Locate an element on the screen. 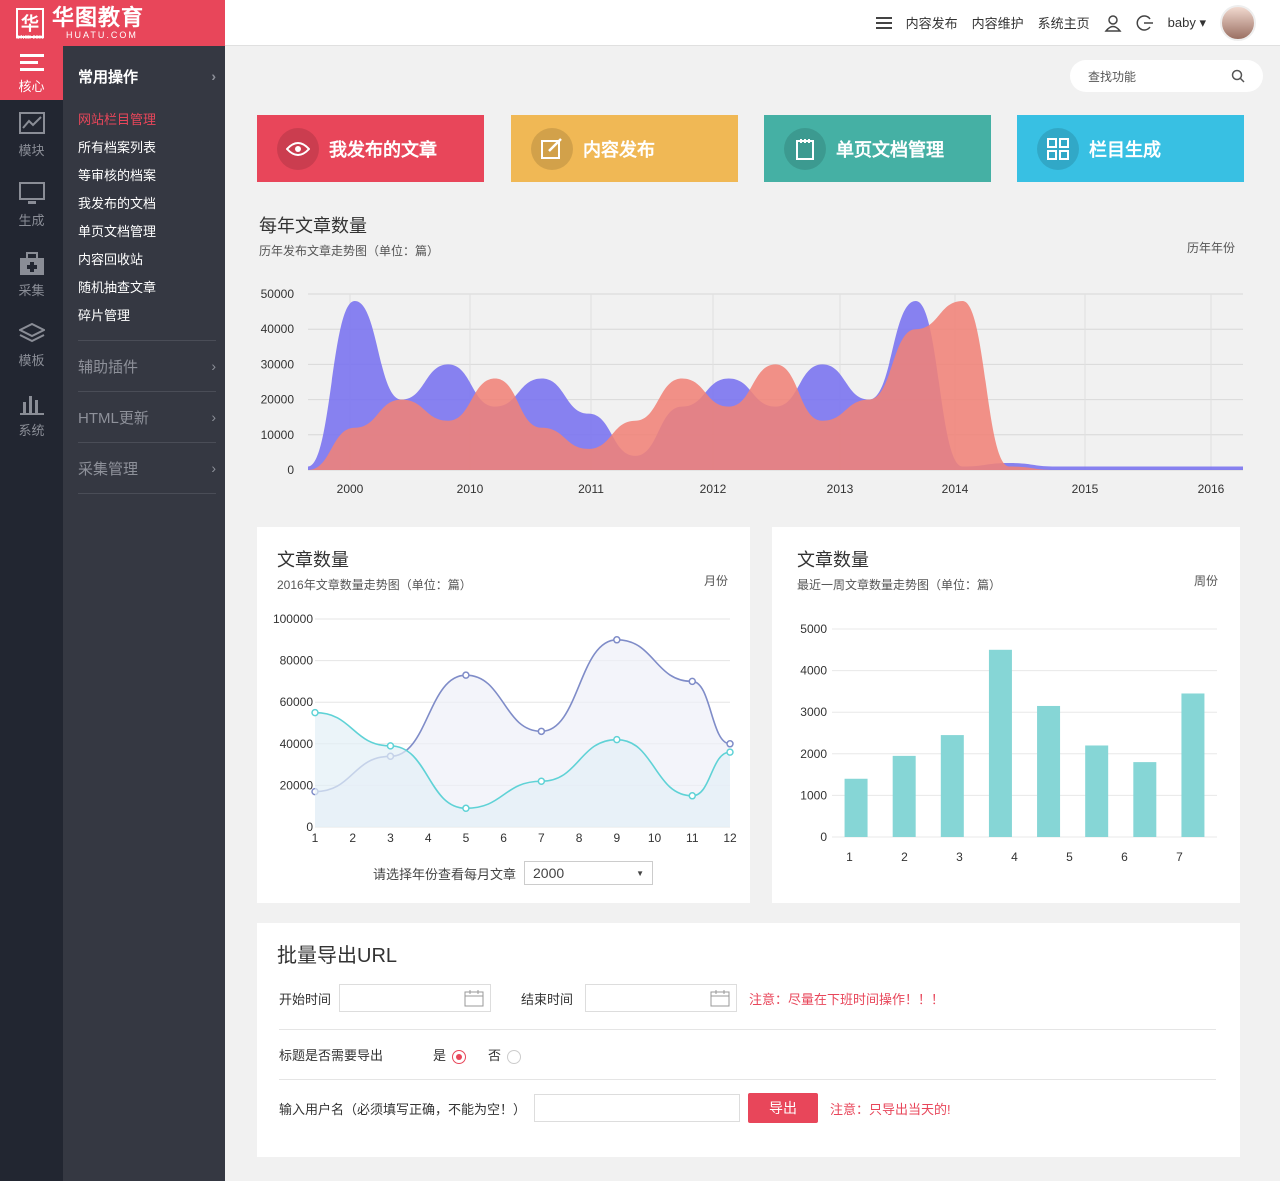 The height and width of the screenshot is (1181, 1280). logout-icon is located at coordinates (1145, 23).